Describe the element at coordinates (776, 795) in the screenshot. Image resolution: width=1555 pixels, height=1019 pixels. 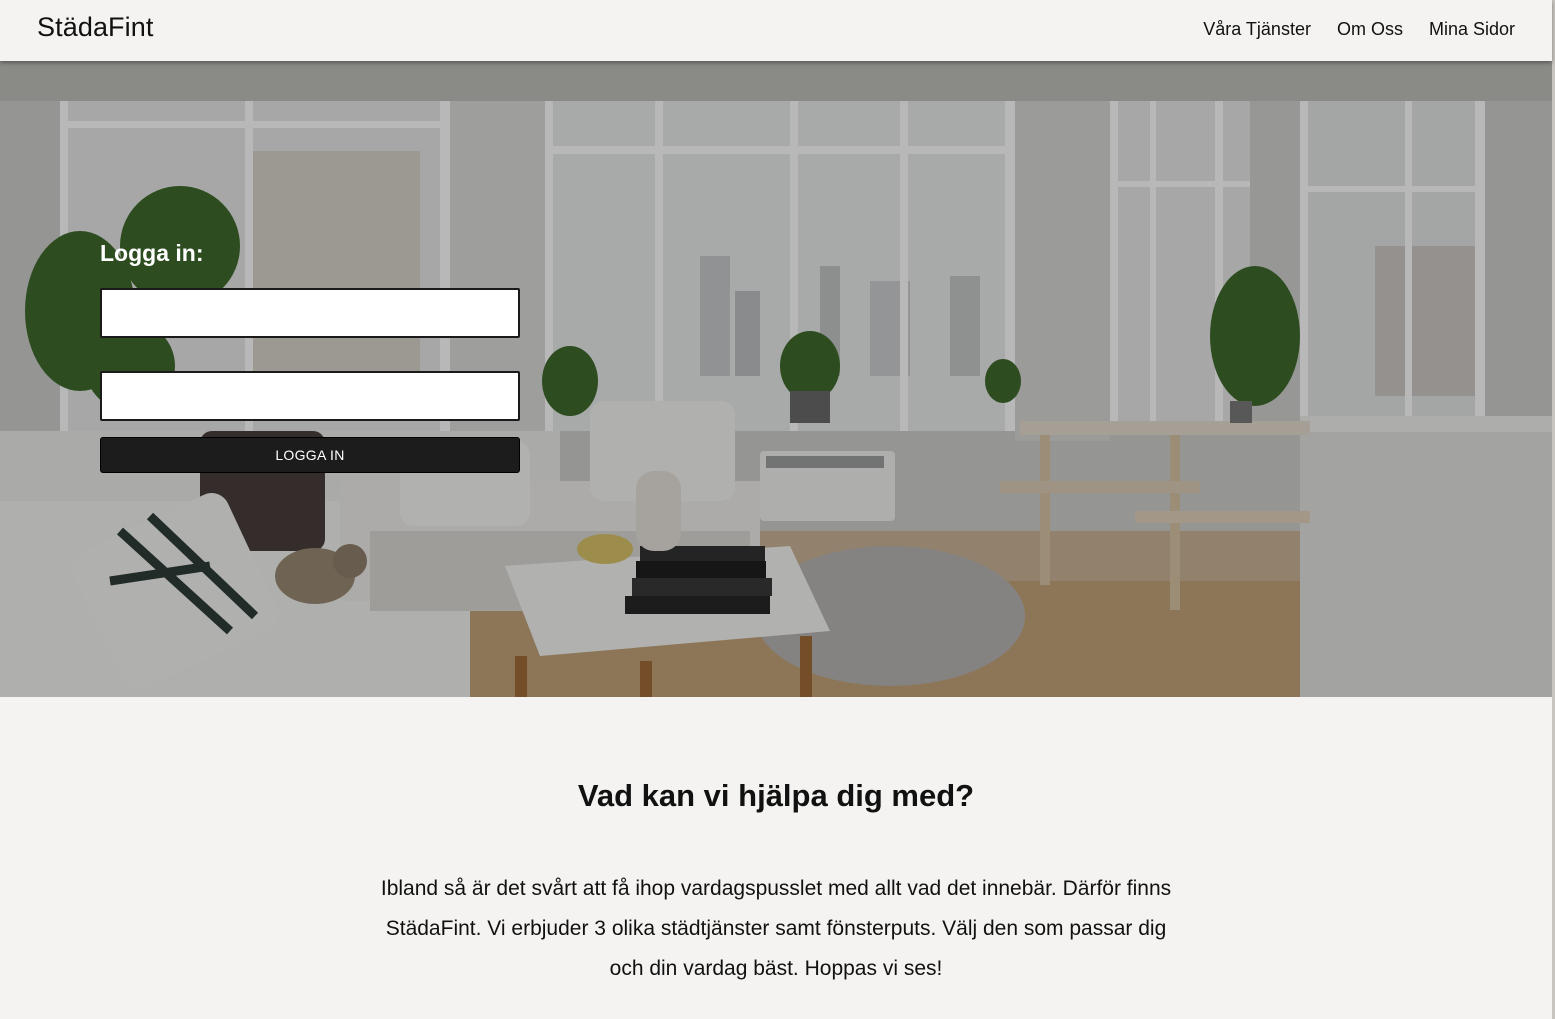
I see `section-title: Vad kan vi hjälpa dig med?` at that location.